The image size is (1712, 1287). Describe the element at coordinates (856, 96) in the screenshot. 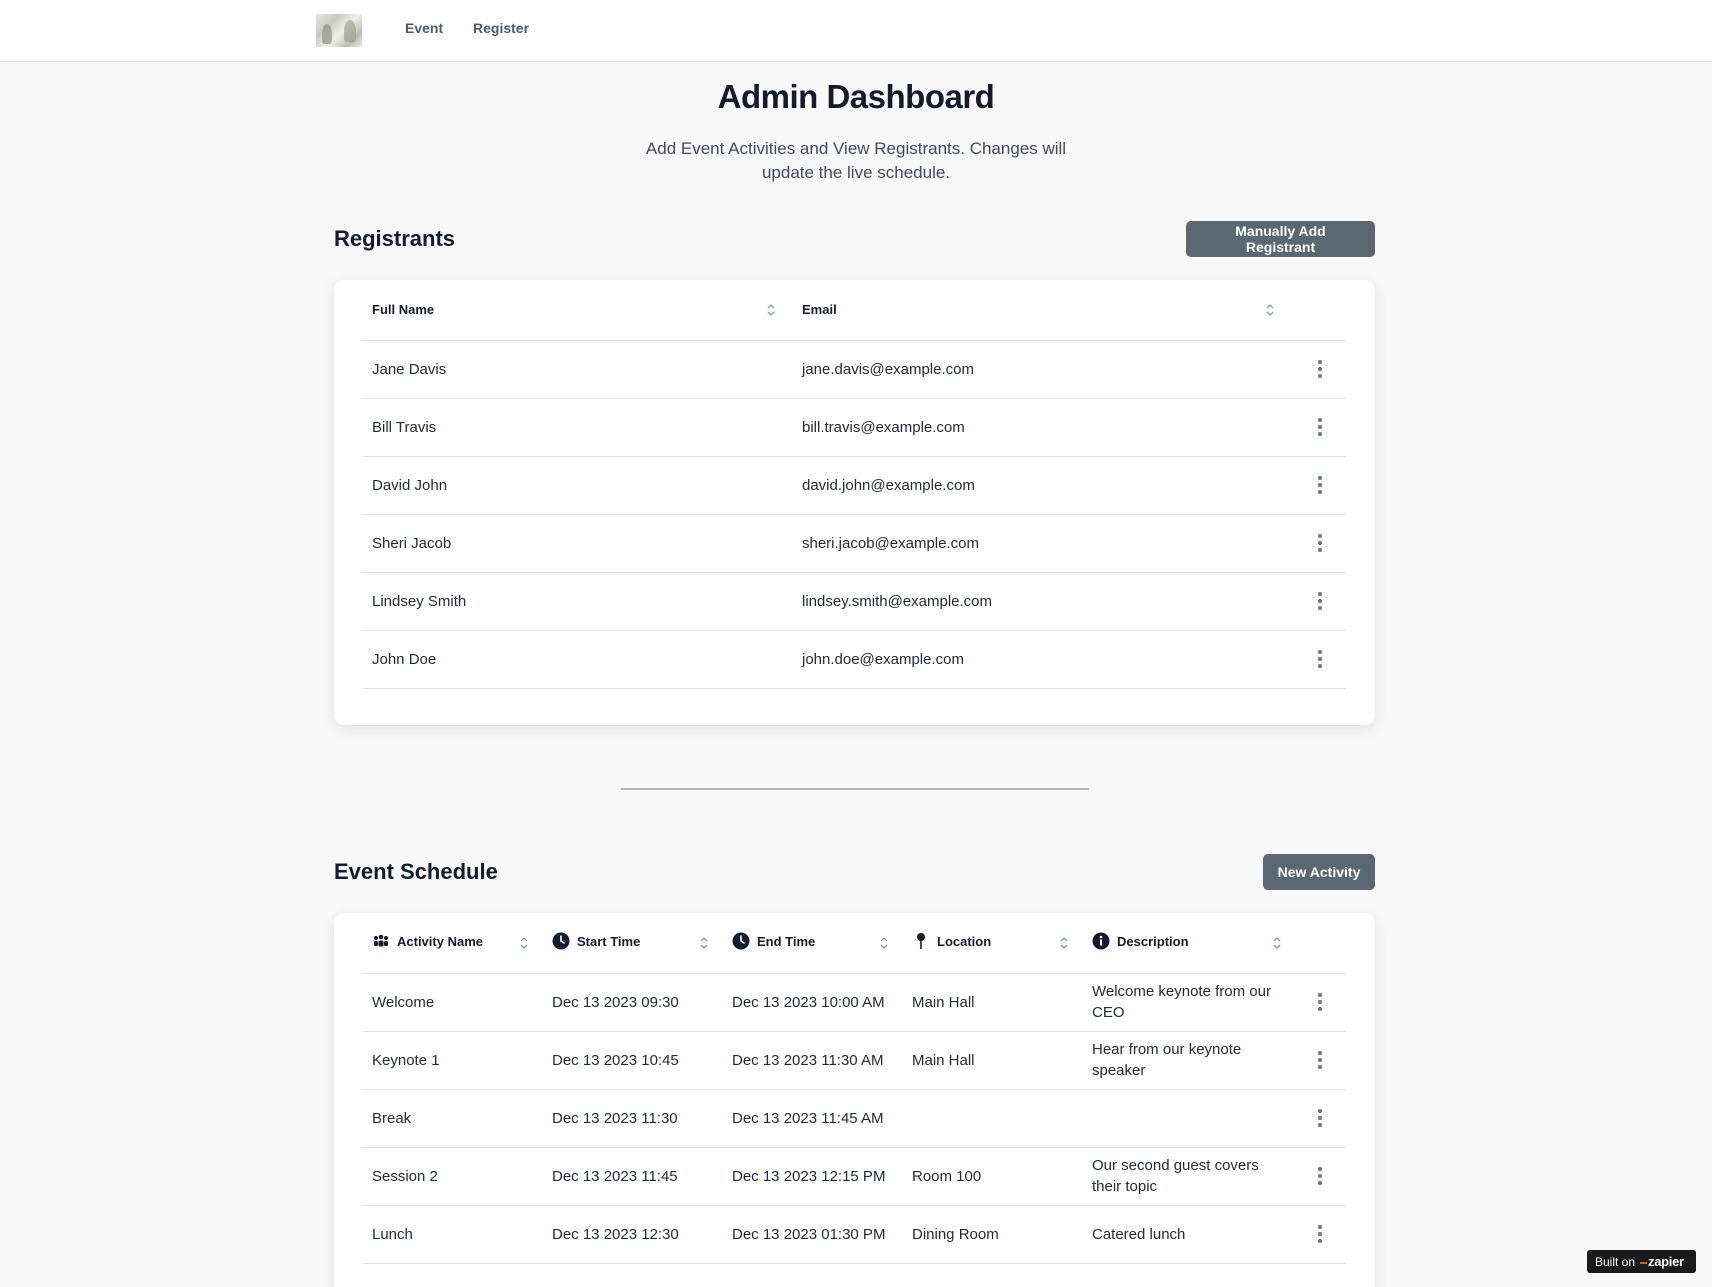

I see `page-title: Admin Dashboard` at that location.